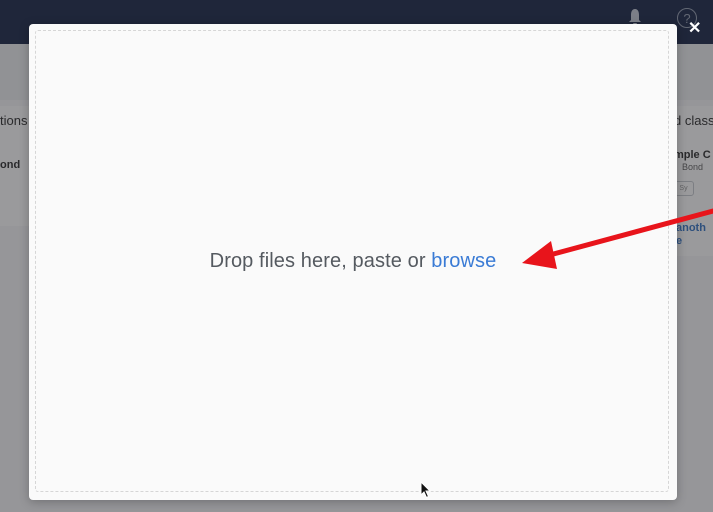 The width and height of the screenshot is (713, 512). I want to click on close-icon: ✕, so click(694, 29).